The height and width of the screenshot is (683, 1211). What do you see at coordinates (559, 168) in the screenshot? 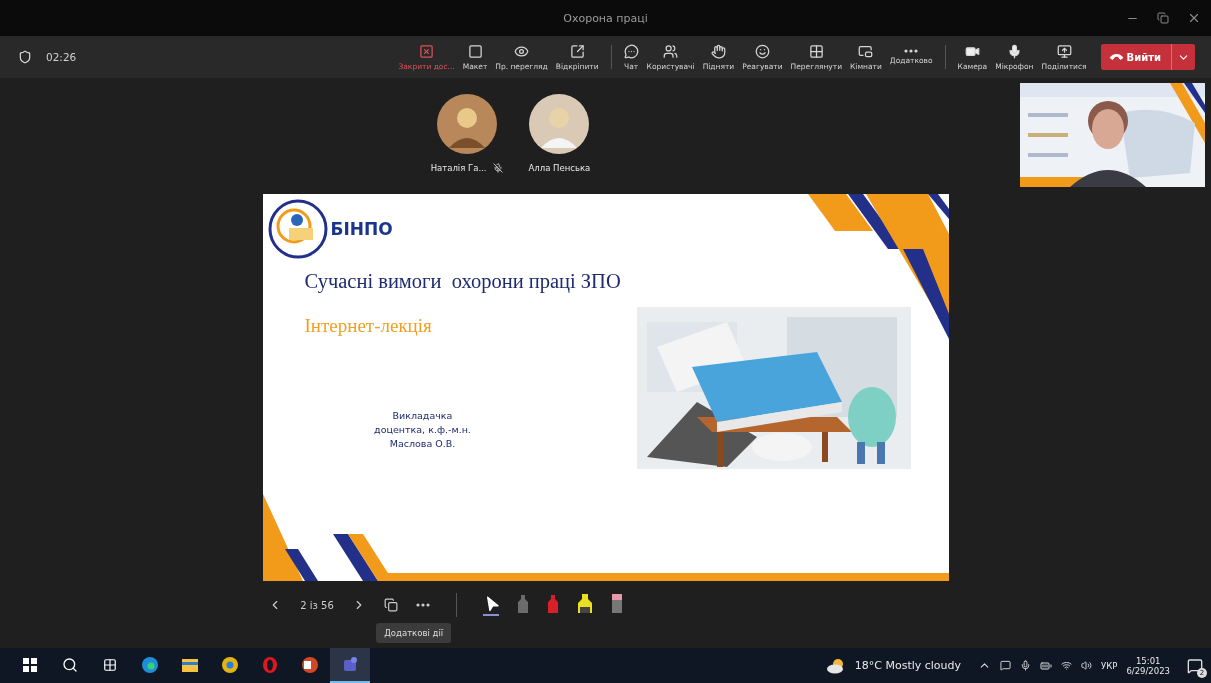
I see `participant-name: Алла Пенська` at bounding box center [559, 168].